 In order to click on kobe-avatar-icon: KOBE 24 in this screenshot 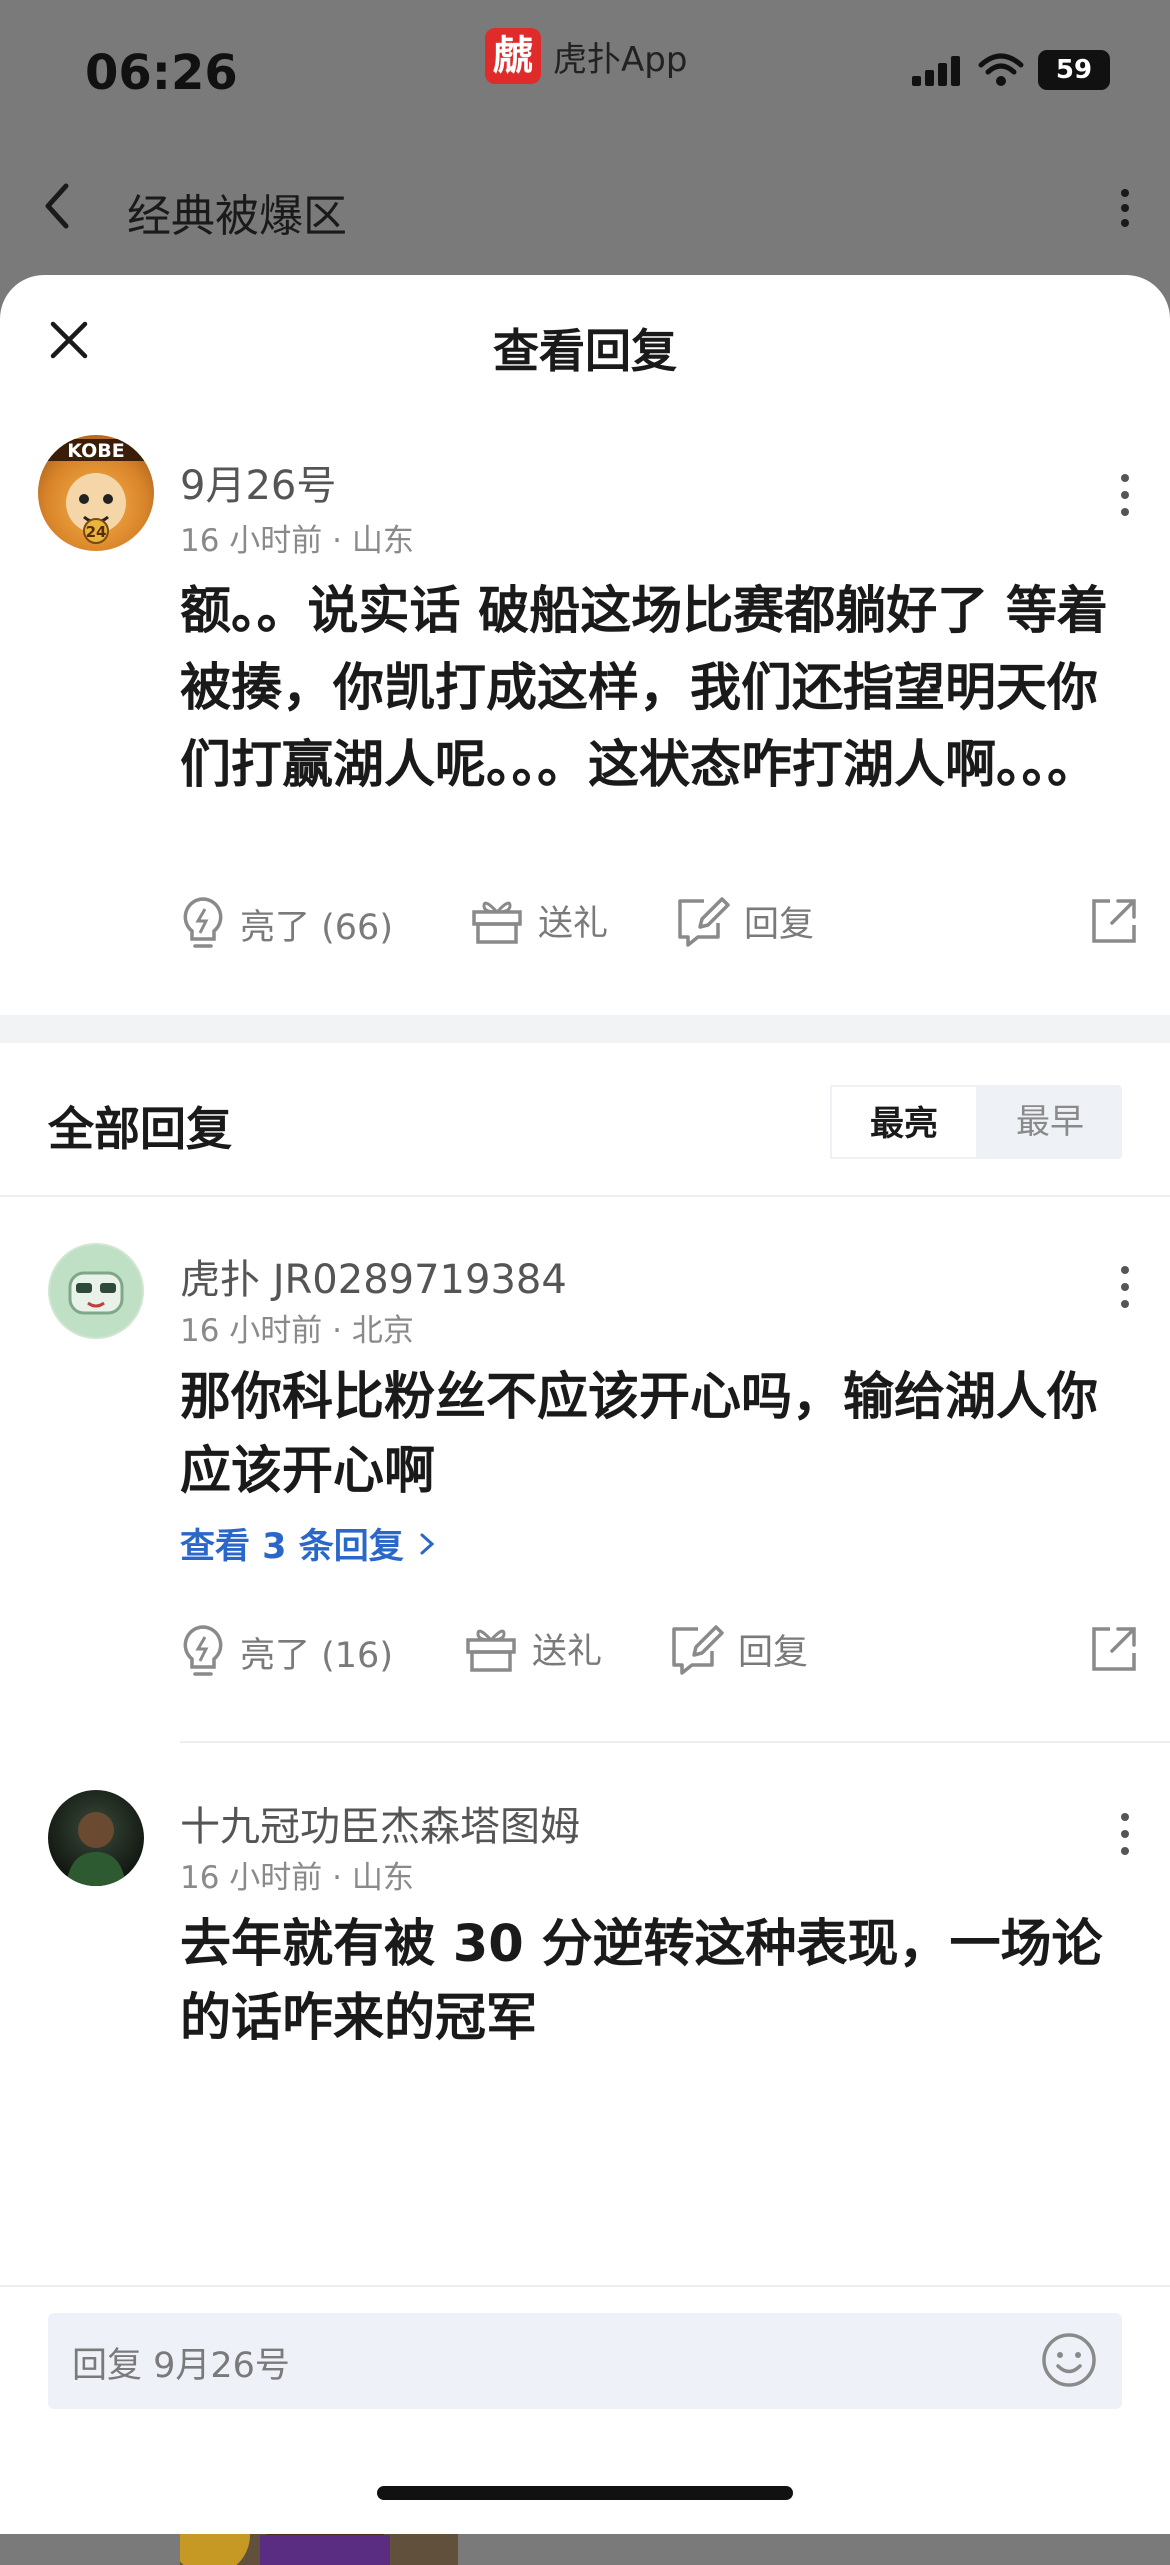, I will do `click(96, 491)`.